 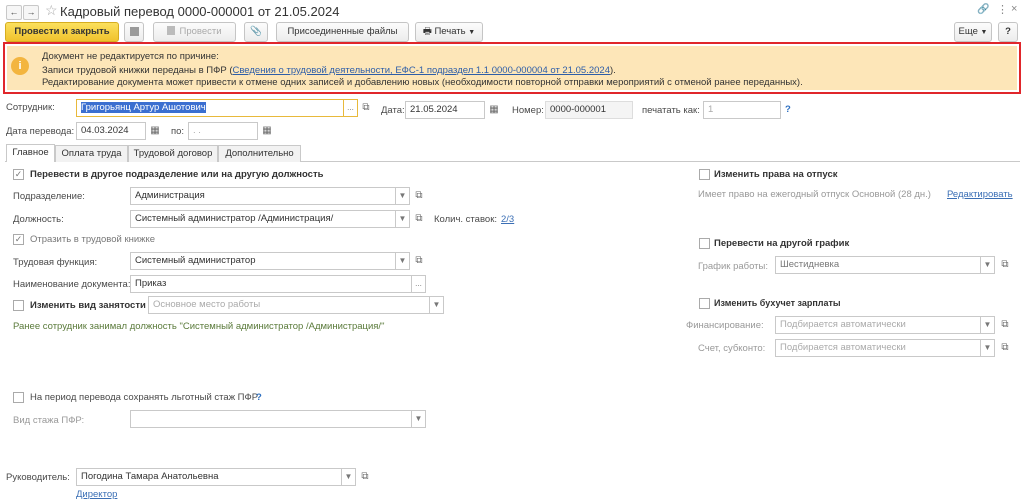 What do you see at coordinates (263, 219) in the screenshot?
I see `position-field: Системный администратор /Администрация/` at bounding box center [263, 219].